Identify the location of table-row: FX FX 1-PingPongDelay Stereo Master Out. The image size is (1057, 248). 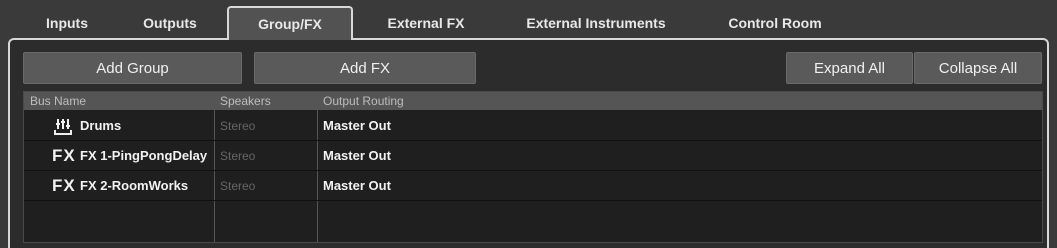
(533, 156).